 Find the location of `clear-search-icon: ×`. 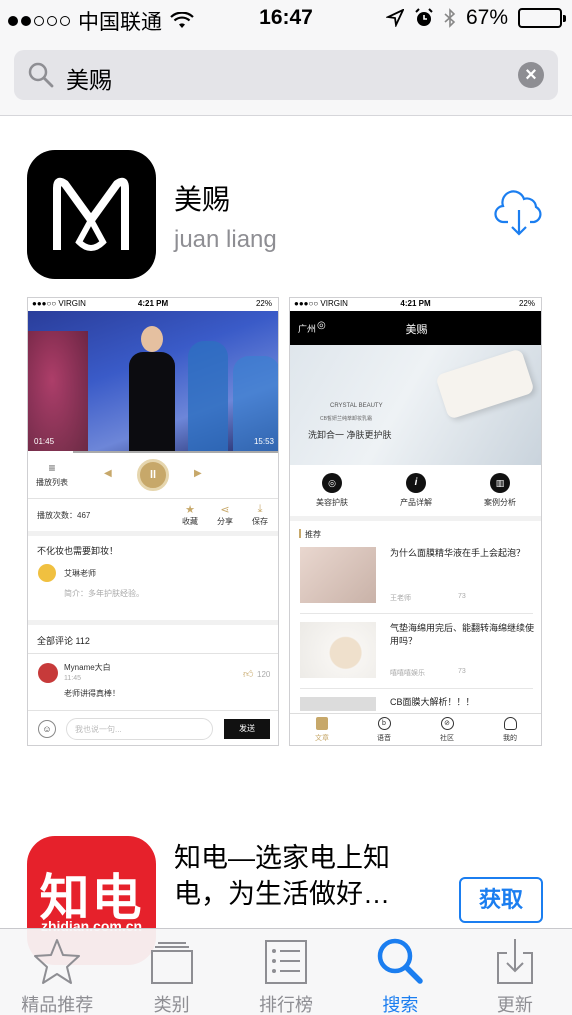

clear-search-icon: × is located at coordinates (531, 75).